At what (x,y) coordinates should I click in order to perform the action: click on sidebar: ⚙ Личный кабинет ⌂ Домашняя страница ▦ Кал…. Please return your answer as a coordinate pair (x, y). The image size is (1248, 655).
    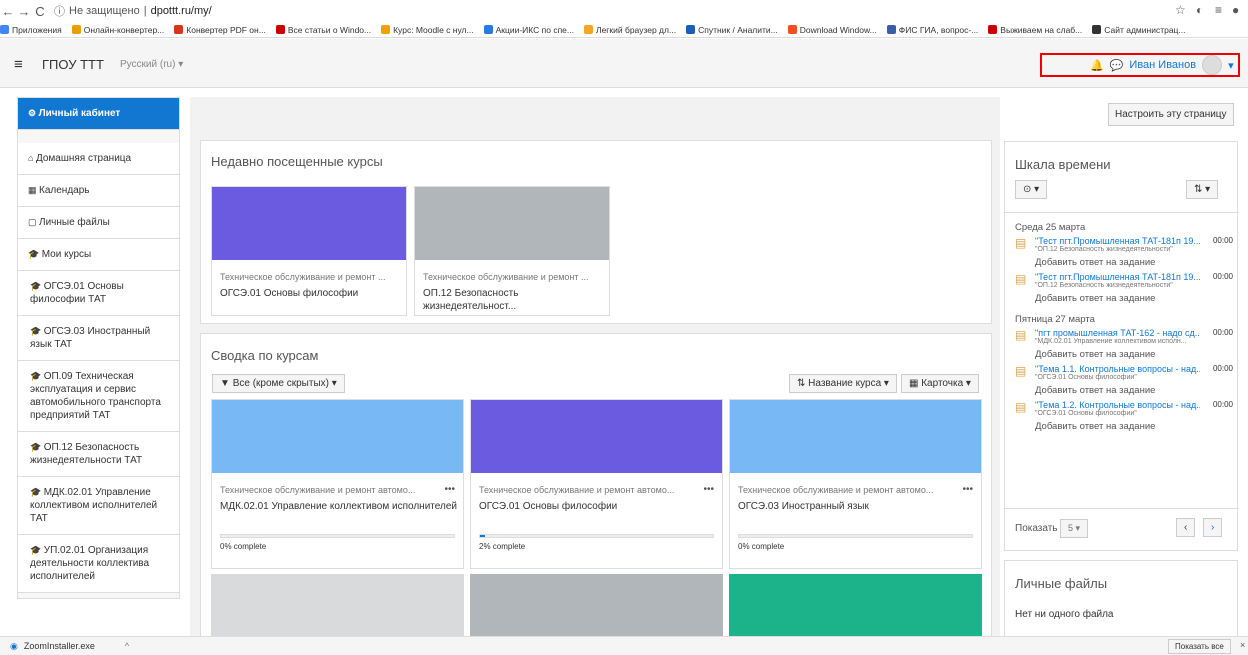
    Looking at the image, I should click on (98, 348).